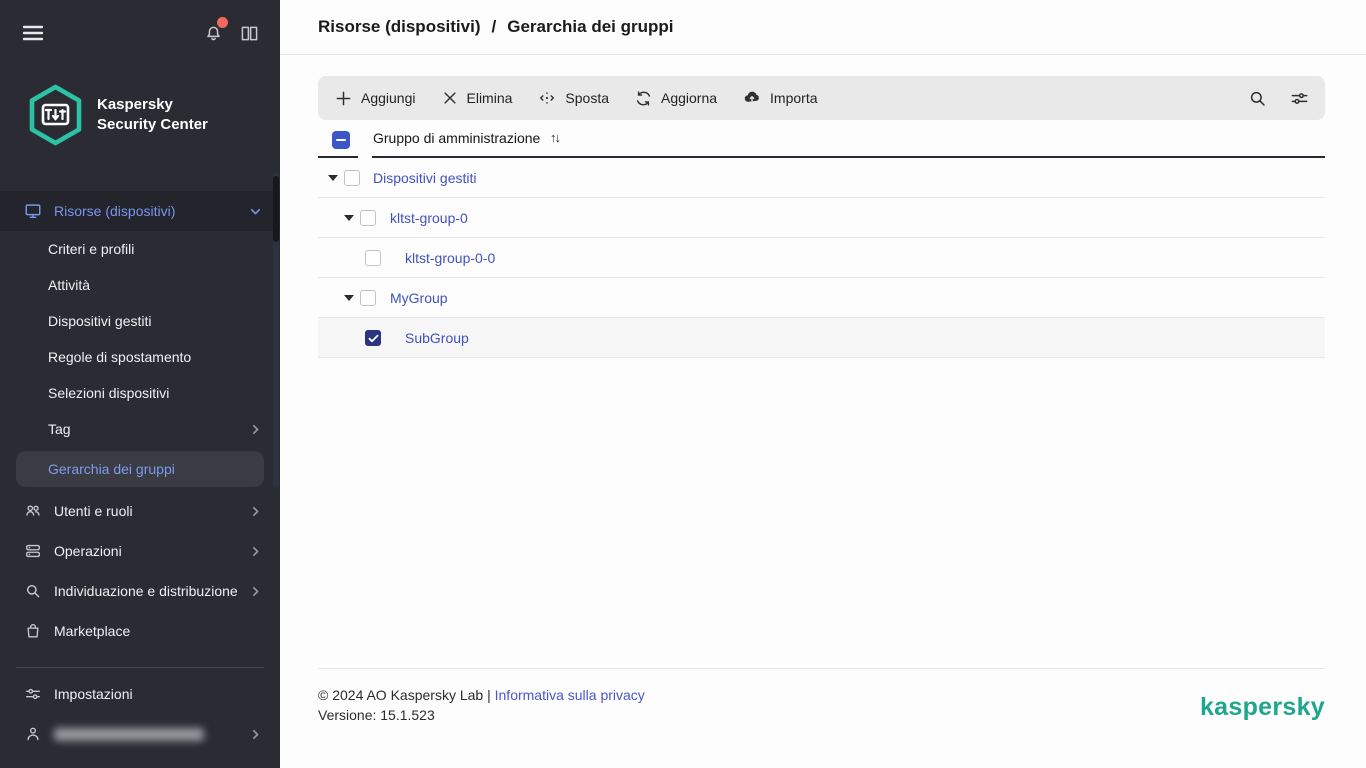 The width and height of the screenshot is (1366, 768). Describe the element at coordinates (1262, 707) in the screenshot. I see `kaspersky-wordmark-logo: kaspersky` at that location.